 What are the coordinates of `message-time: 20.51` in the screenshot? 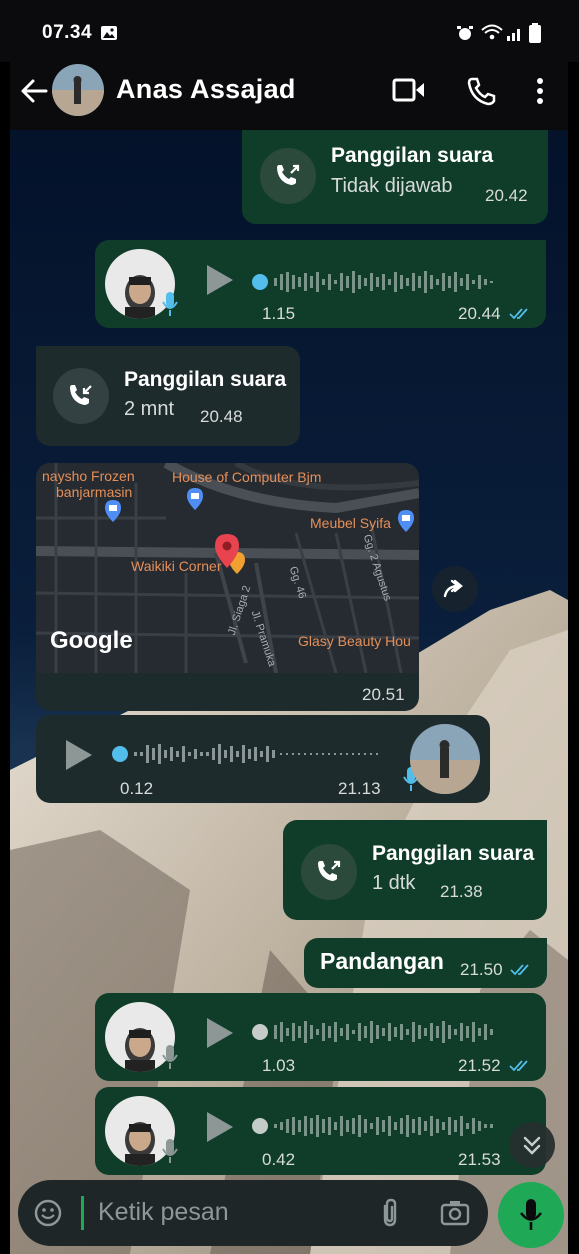 It's located at (383, 694).